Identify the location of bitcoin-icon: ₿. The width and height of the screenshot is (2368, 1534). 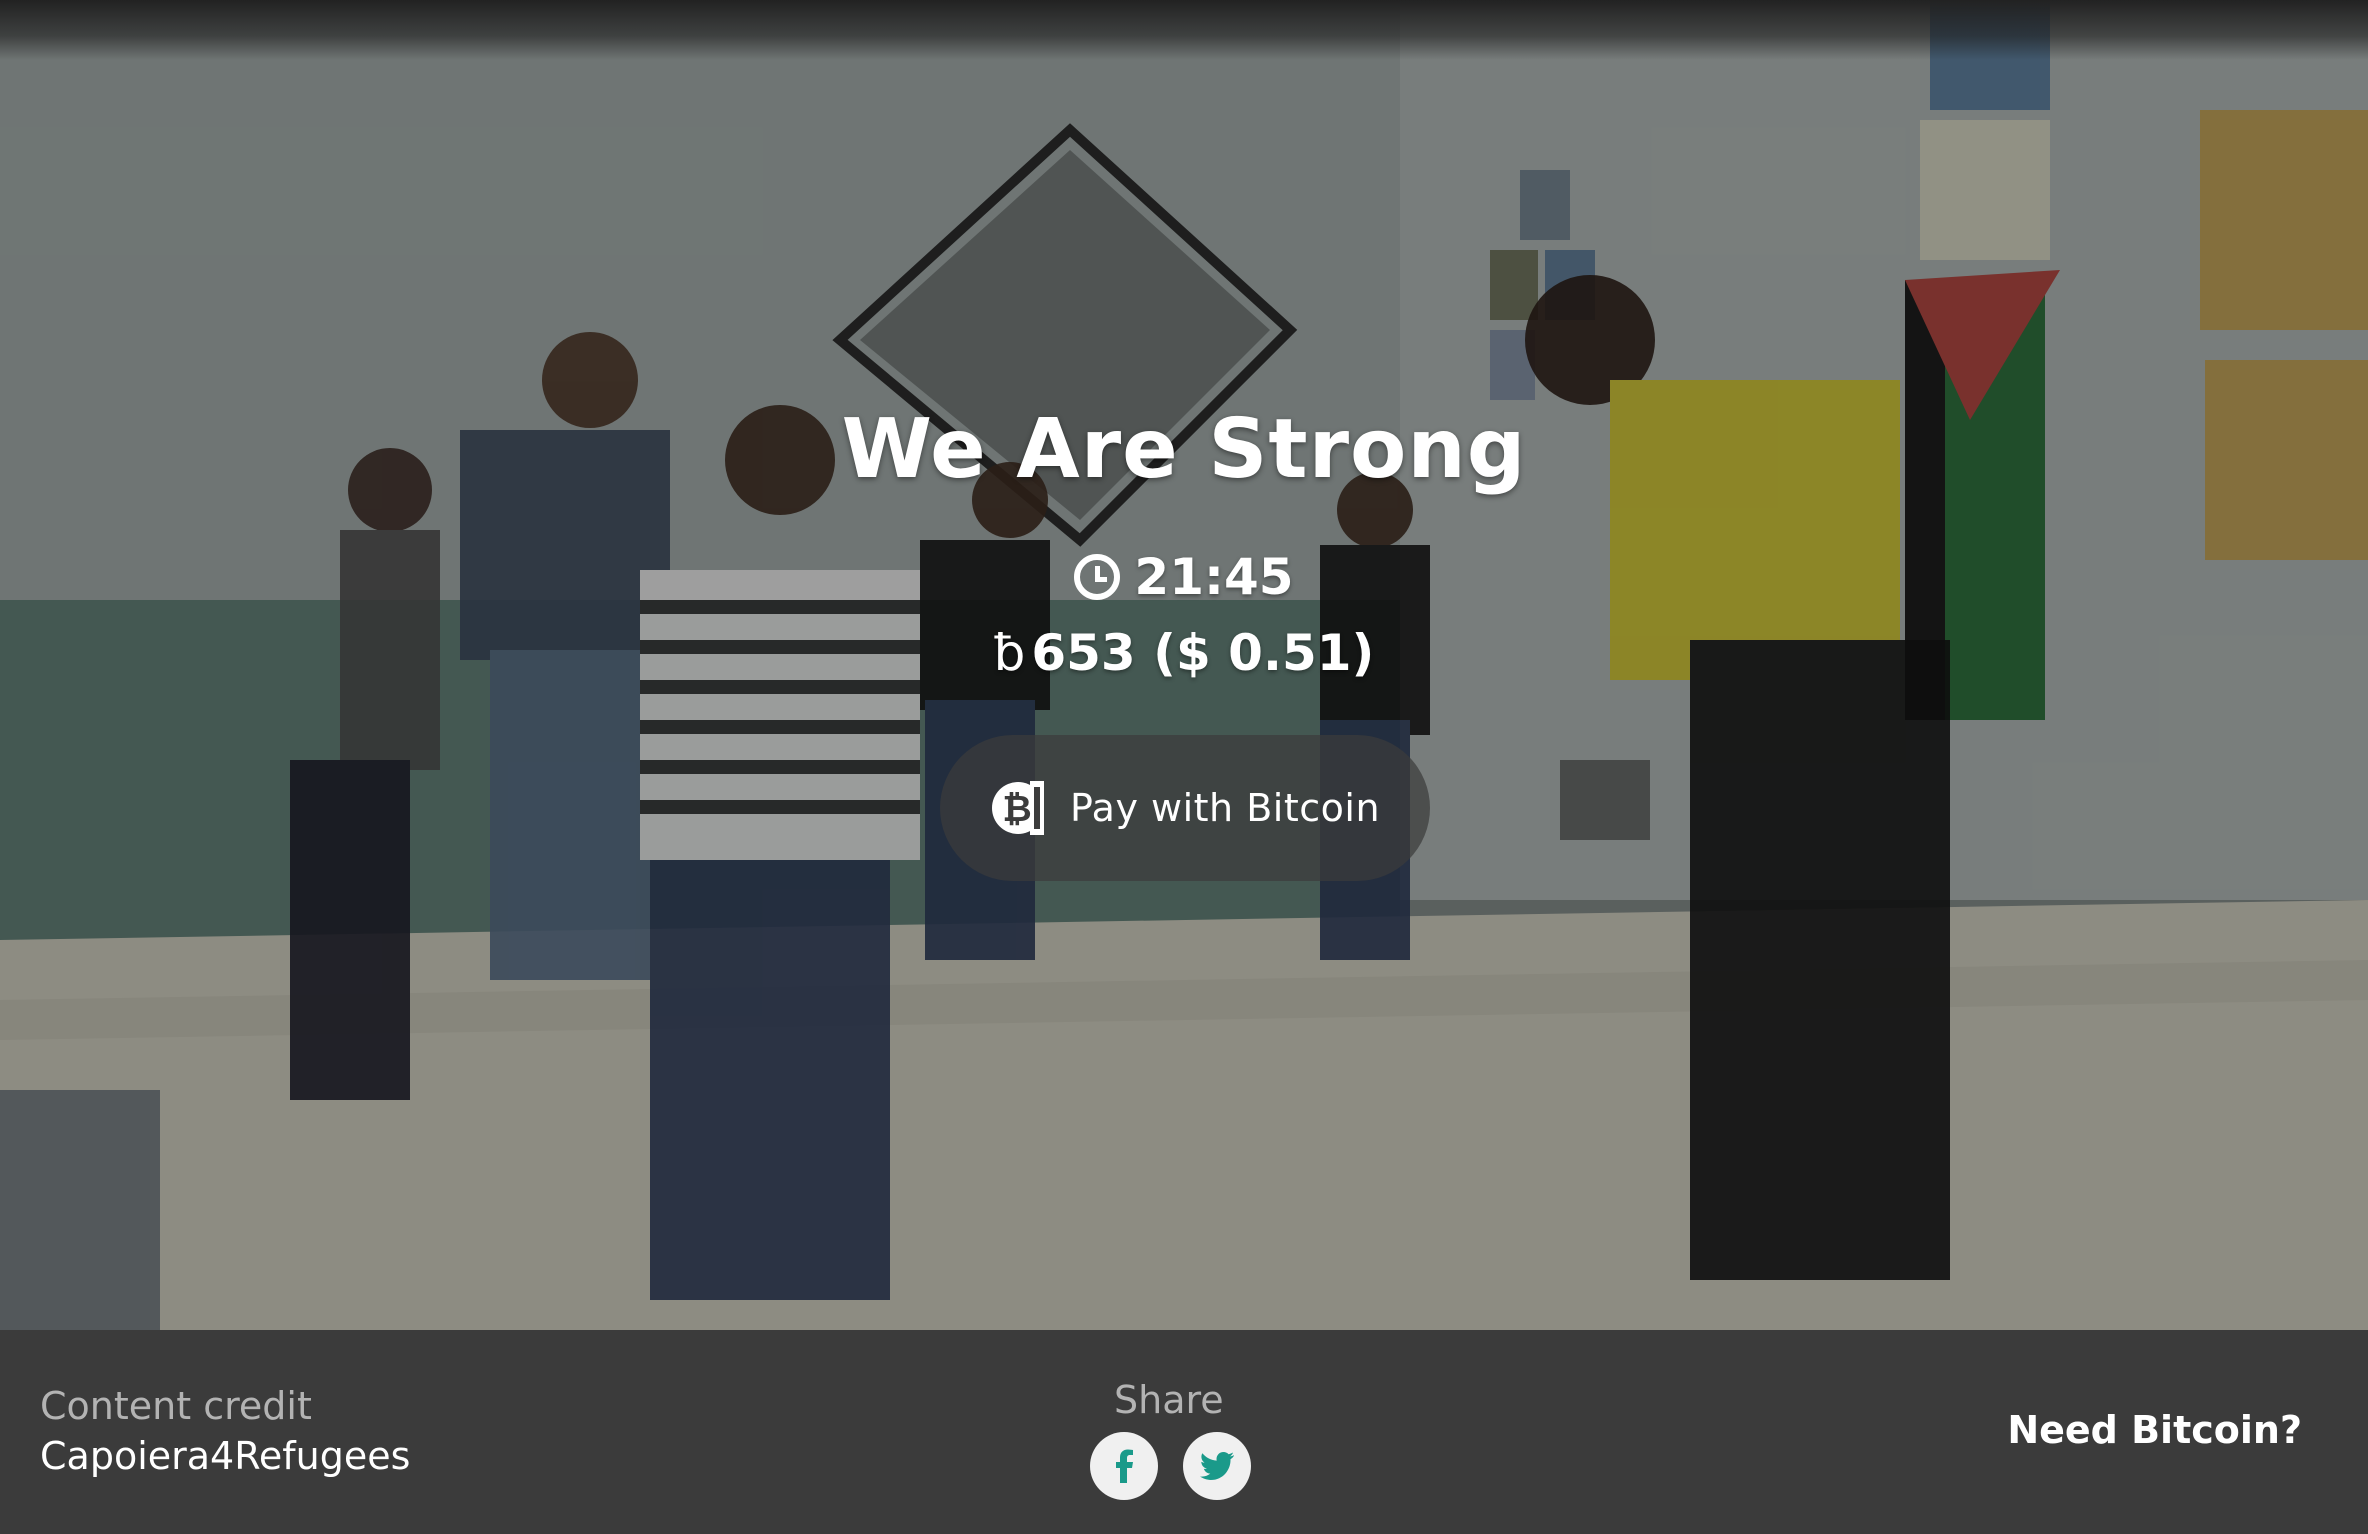
(1017, 808).